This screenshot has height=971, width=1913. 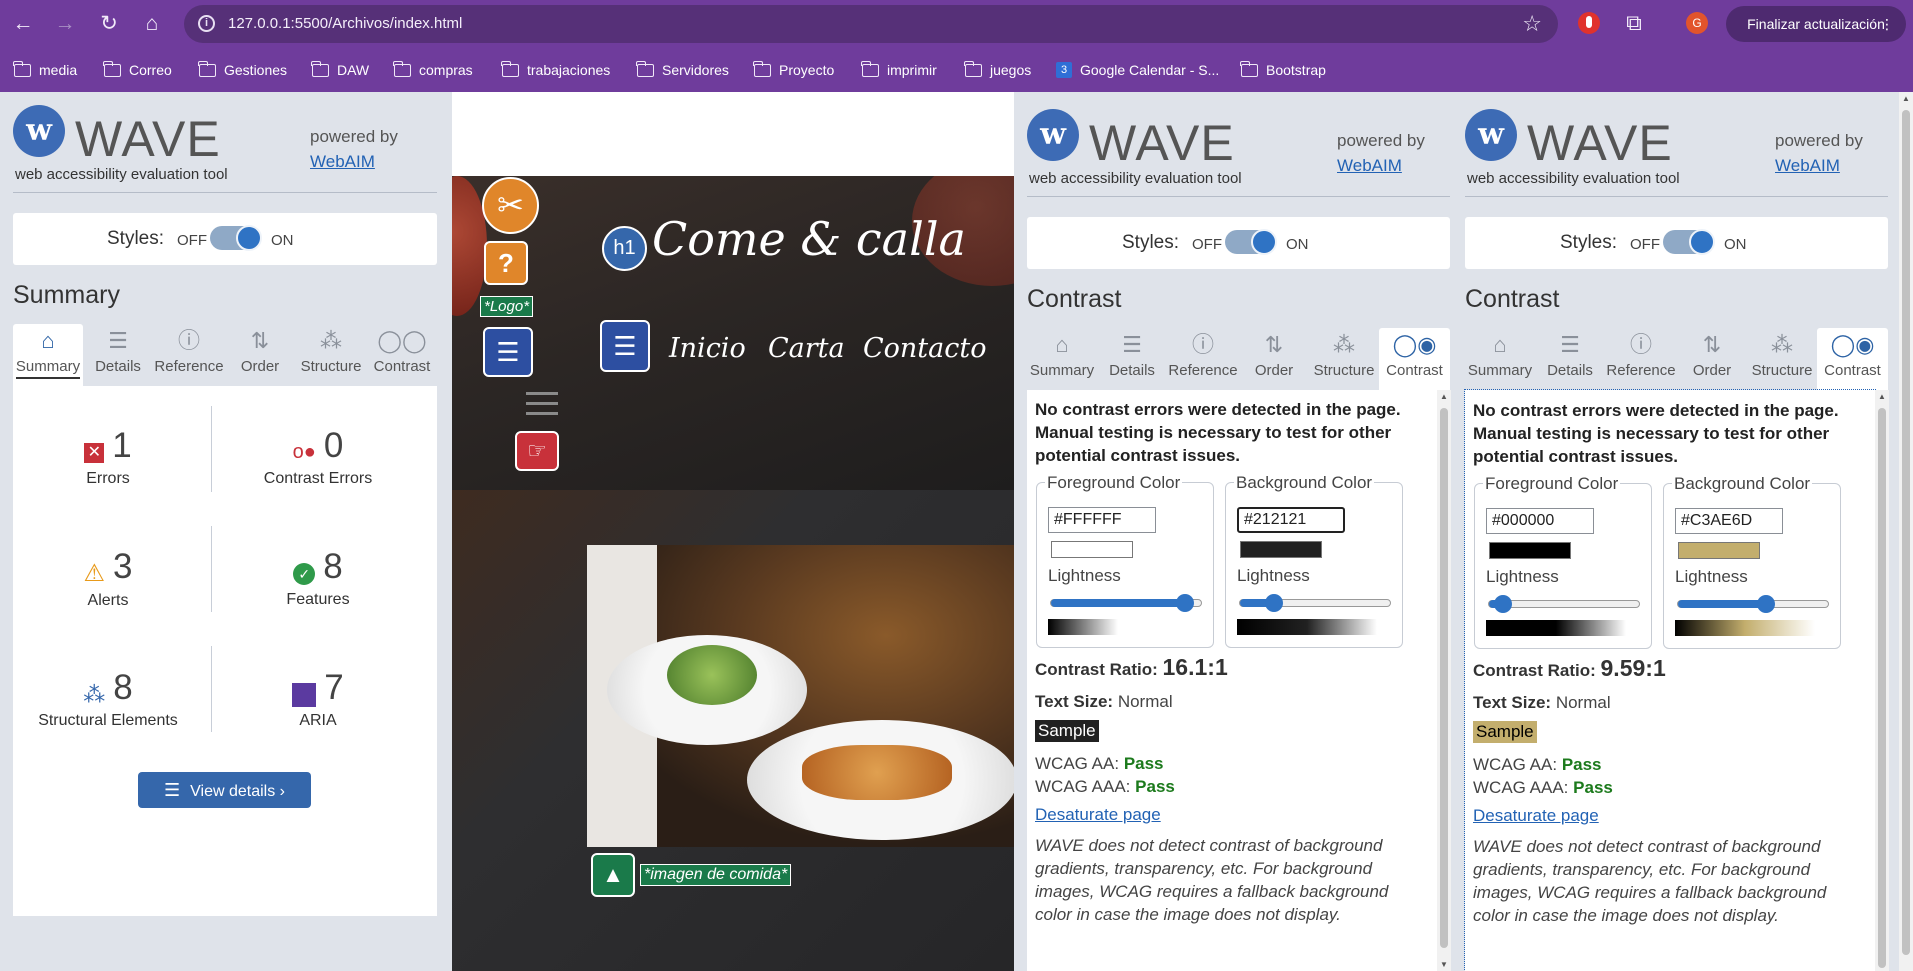 What do you see at coordinates (152, 24) in the screenshot?
I see `home-button: ⌂` at bounding box center [152, 24].